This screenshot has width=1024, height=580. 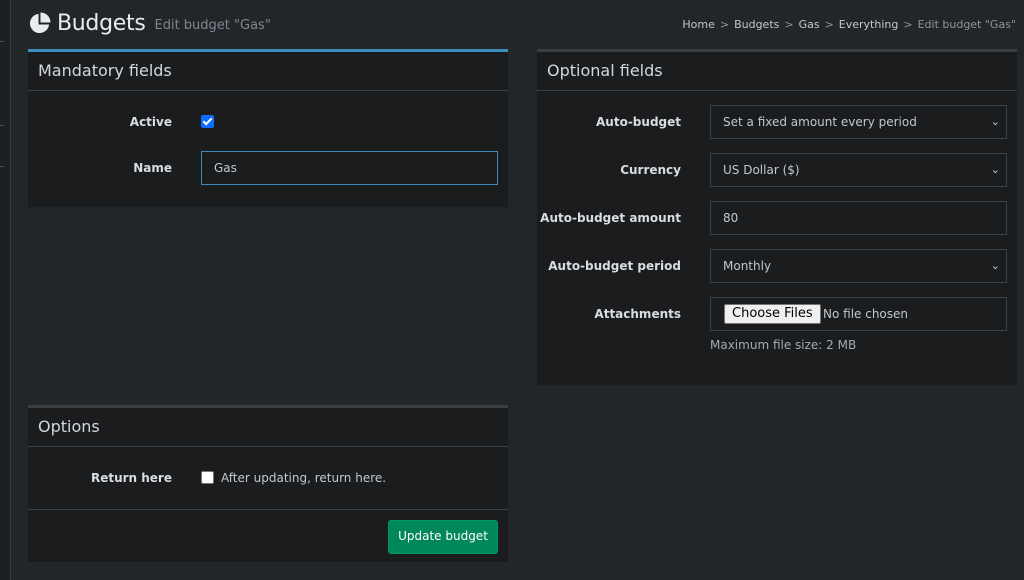 I want to click on sidebar-strip, so click(x=5, y=290).